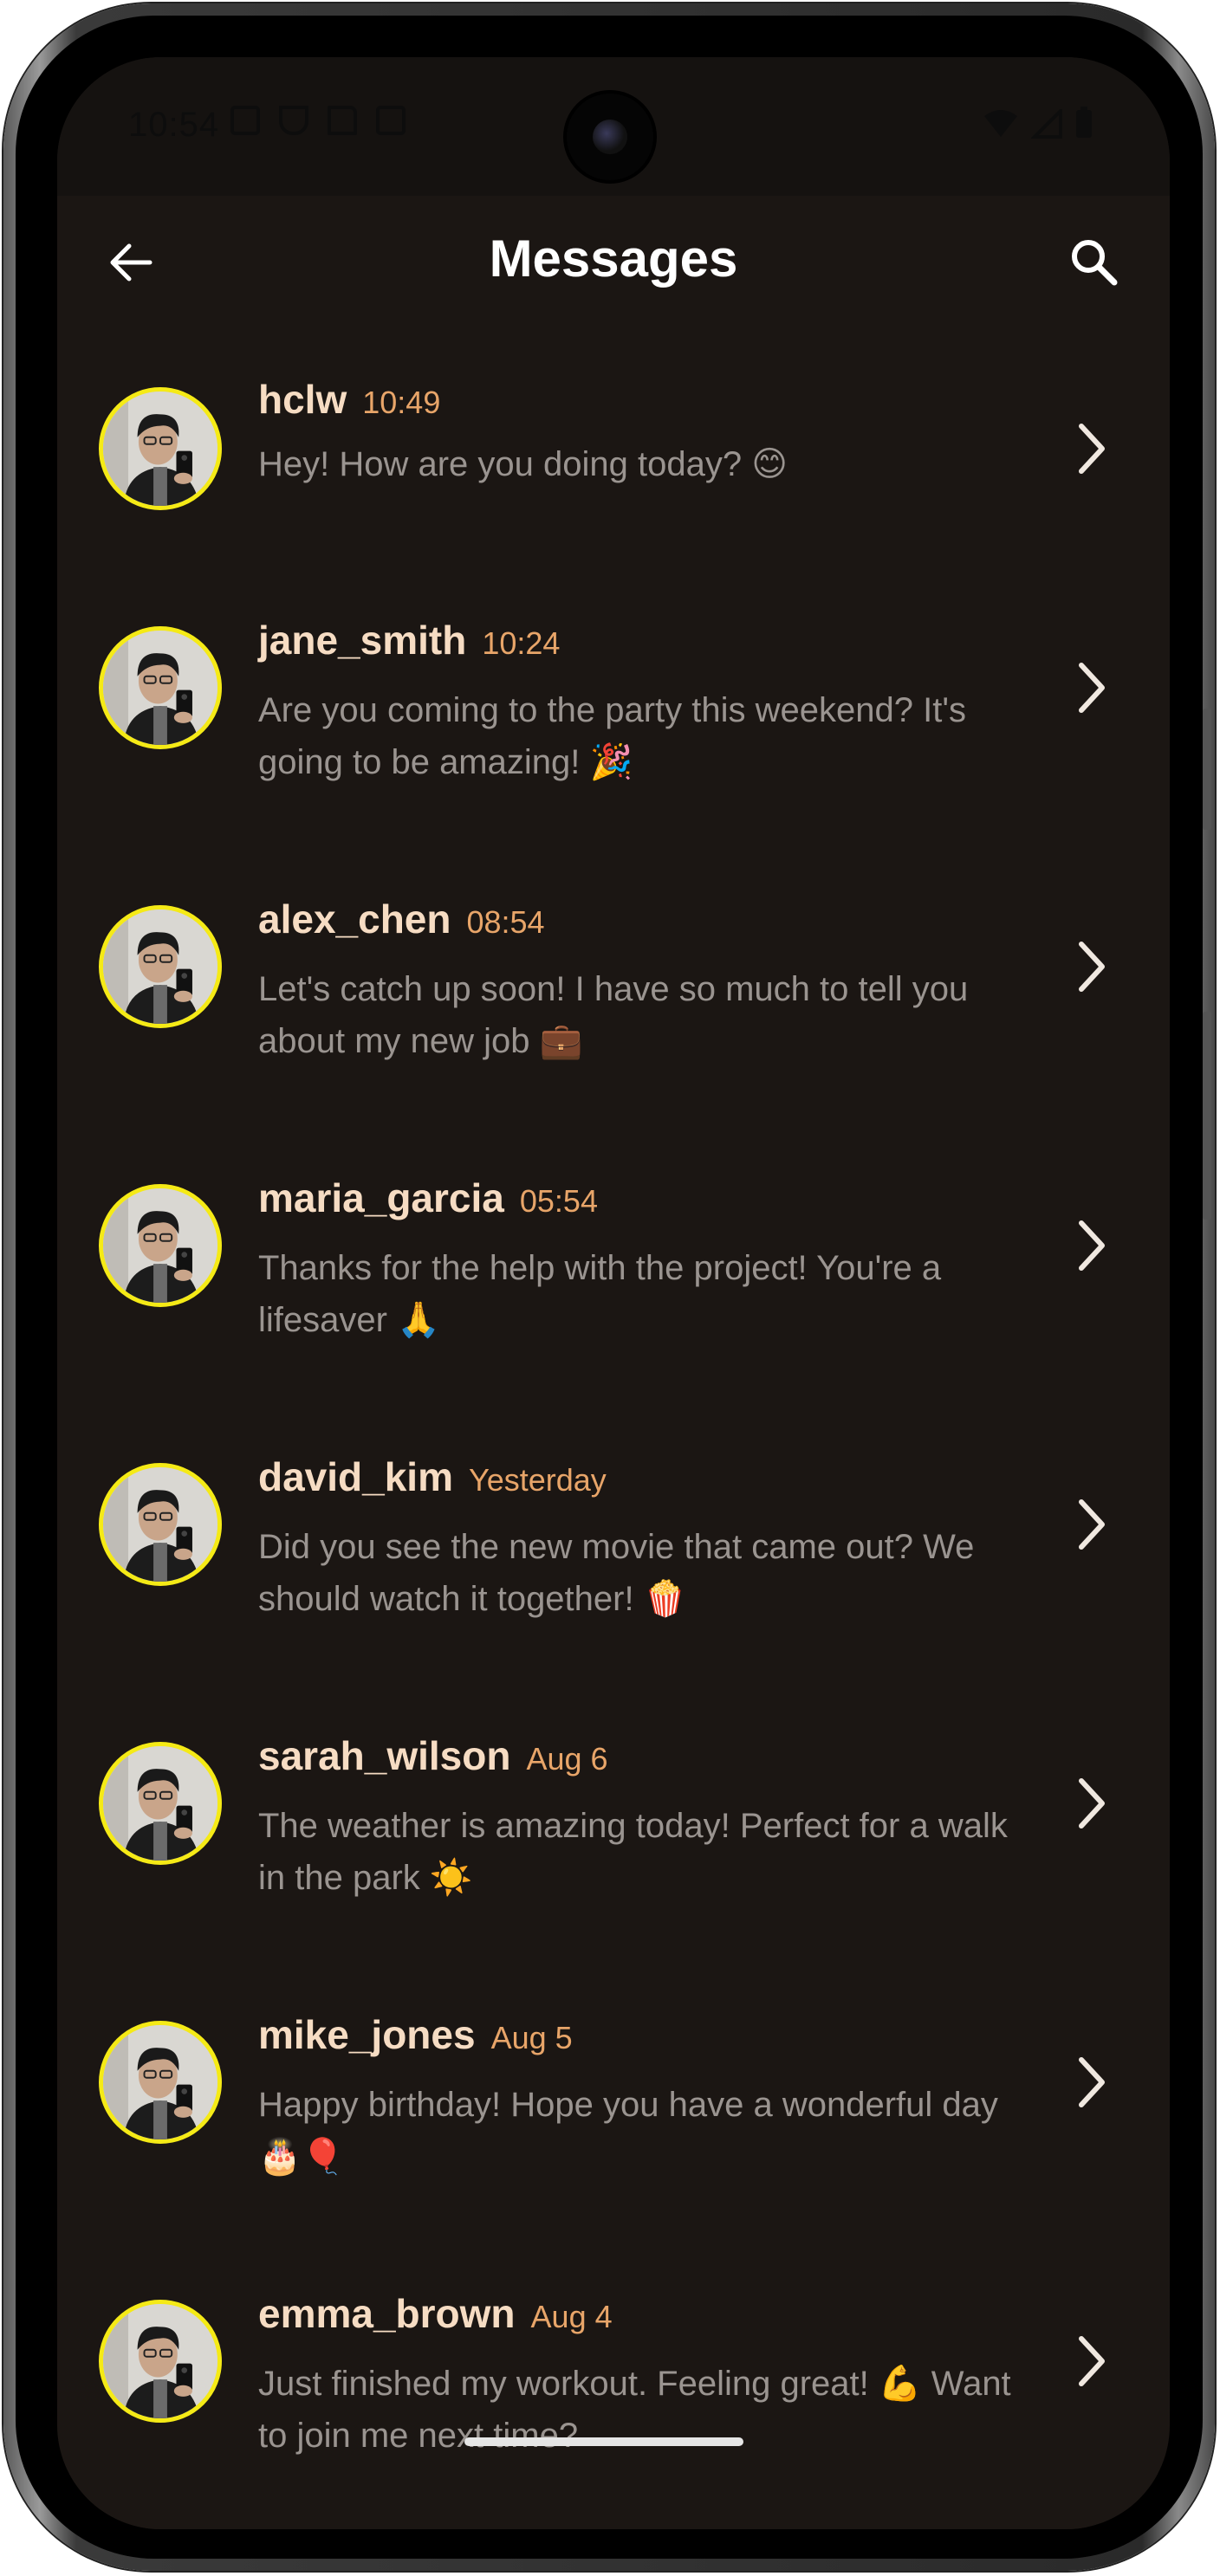 The image size is (1220, 2576). Describe the element at coordinates (571, 2316) in the screenshot. I see `timestamp: Aug 4` at that location.